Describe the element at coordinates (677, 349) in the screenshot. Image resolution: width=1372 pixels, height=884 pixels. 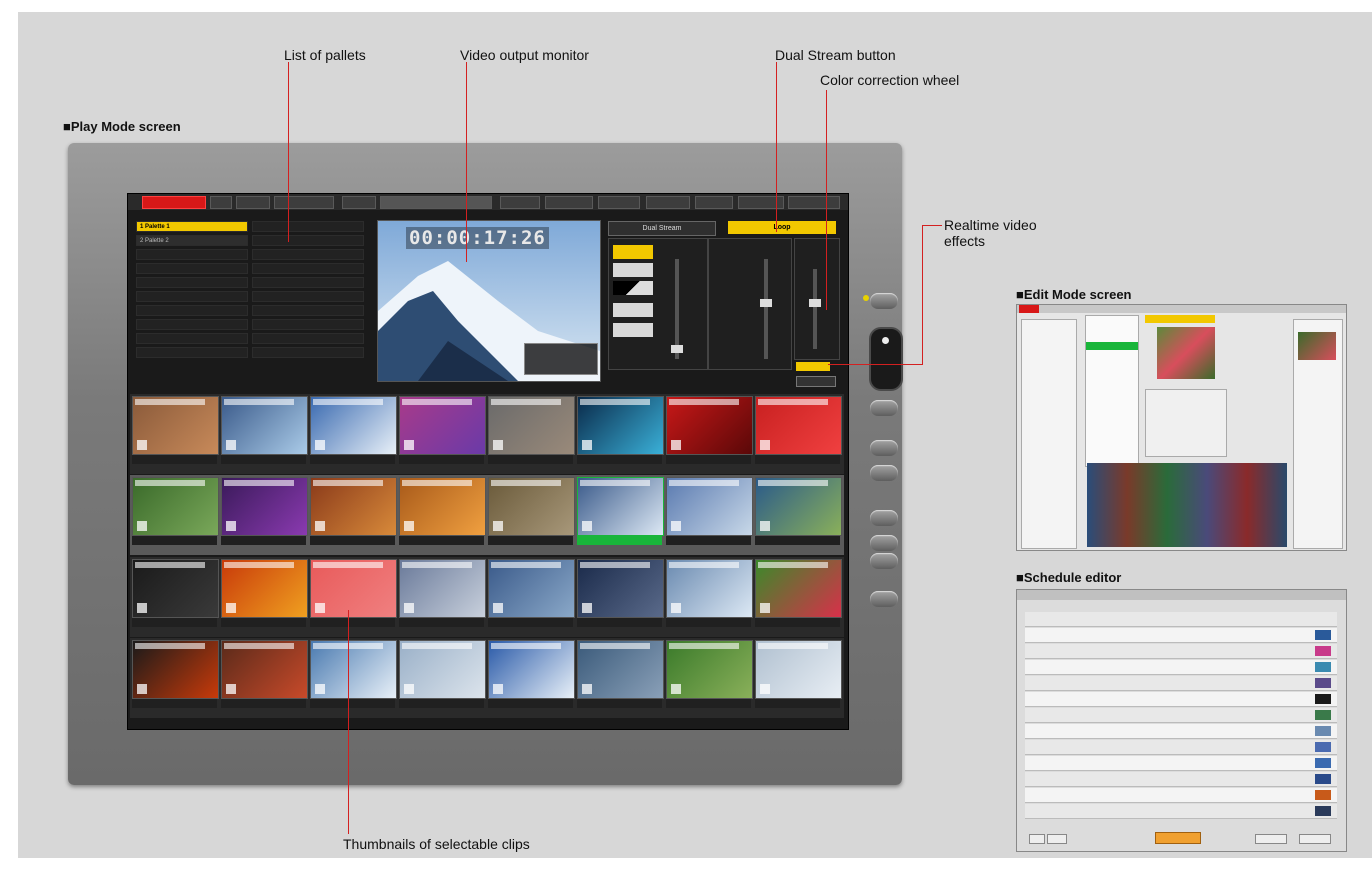
I see `transition-time-thumb` at that location.